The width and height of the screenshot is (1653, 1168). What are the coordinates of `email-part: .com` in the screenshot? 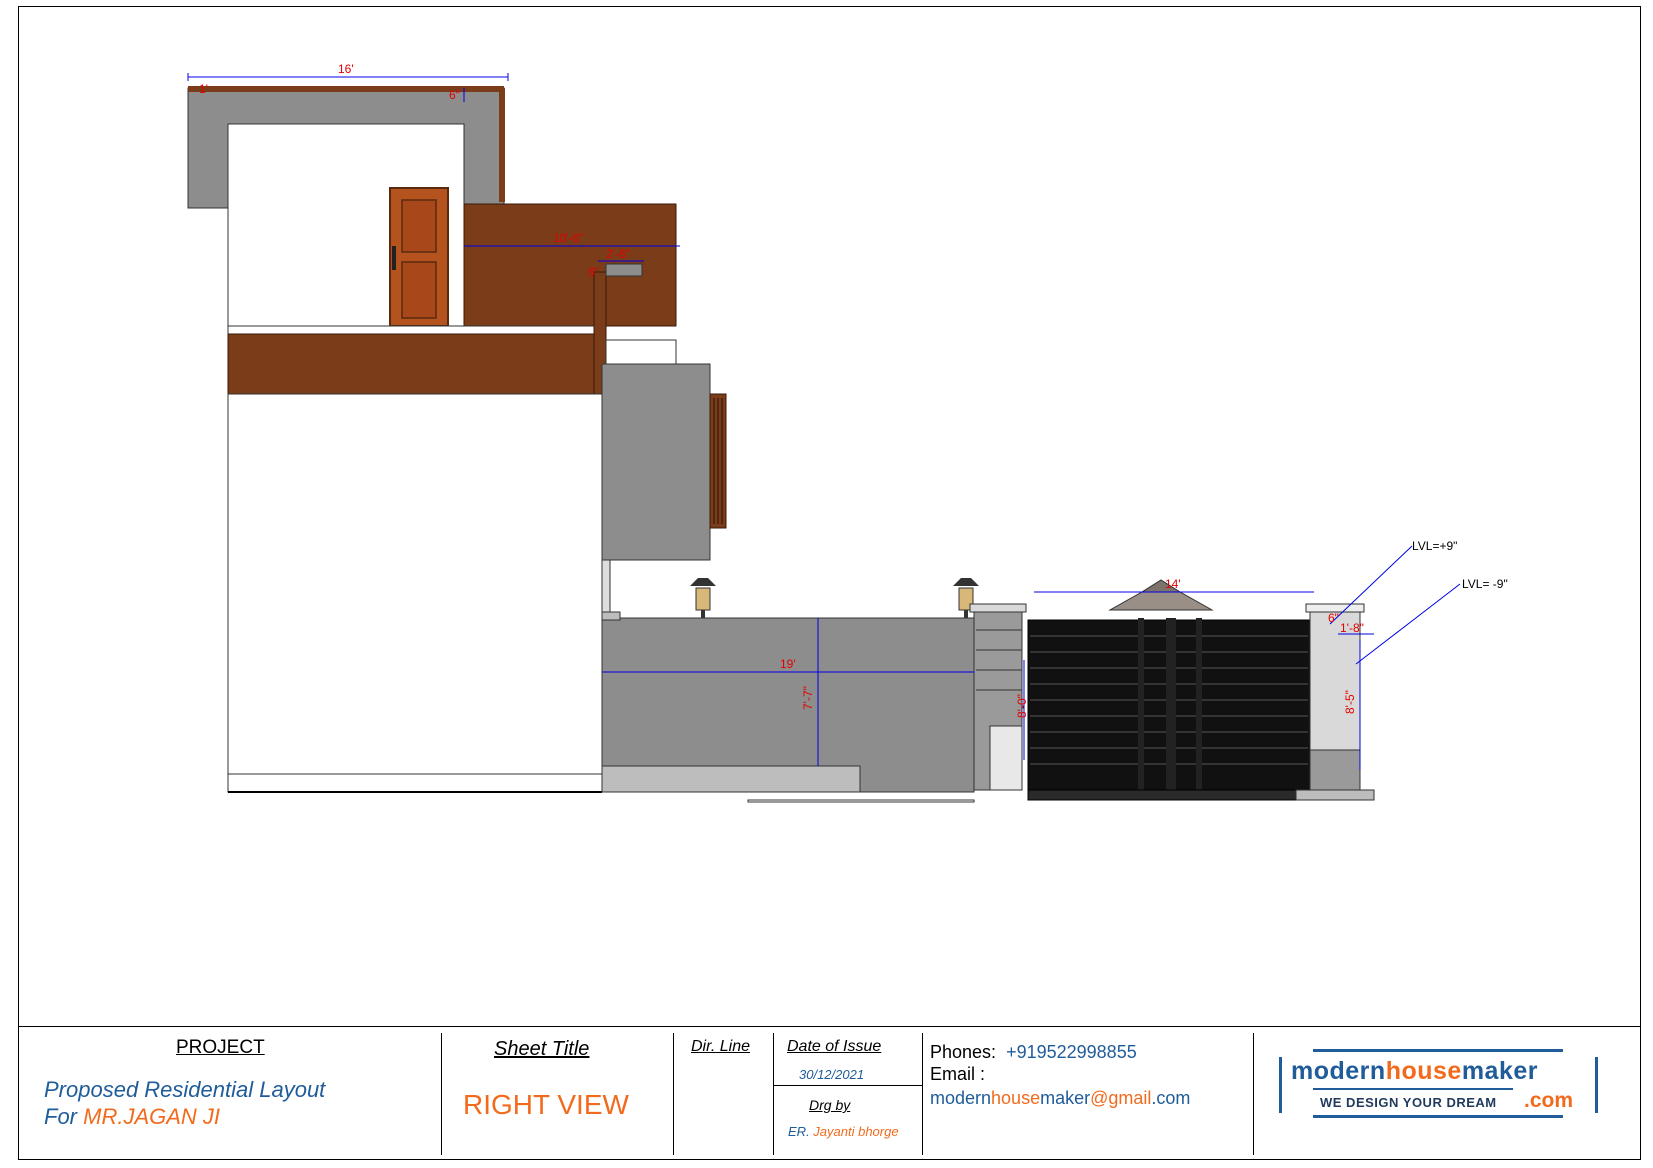 It's located at (1171, 1098).